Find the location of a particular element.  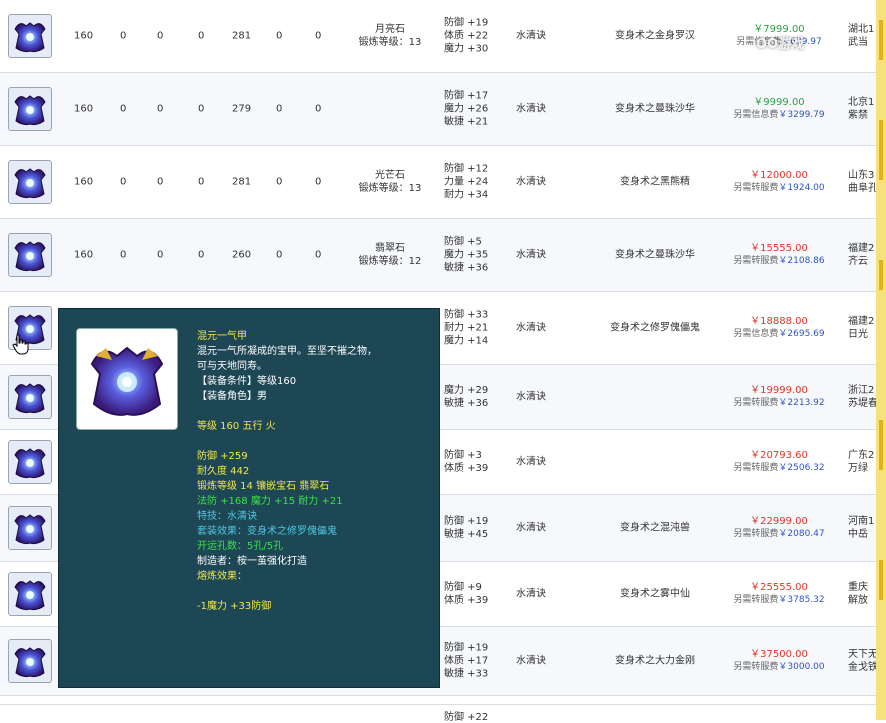

server-cell: 福建2 日光 is located at coordinates (861, 328).